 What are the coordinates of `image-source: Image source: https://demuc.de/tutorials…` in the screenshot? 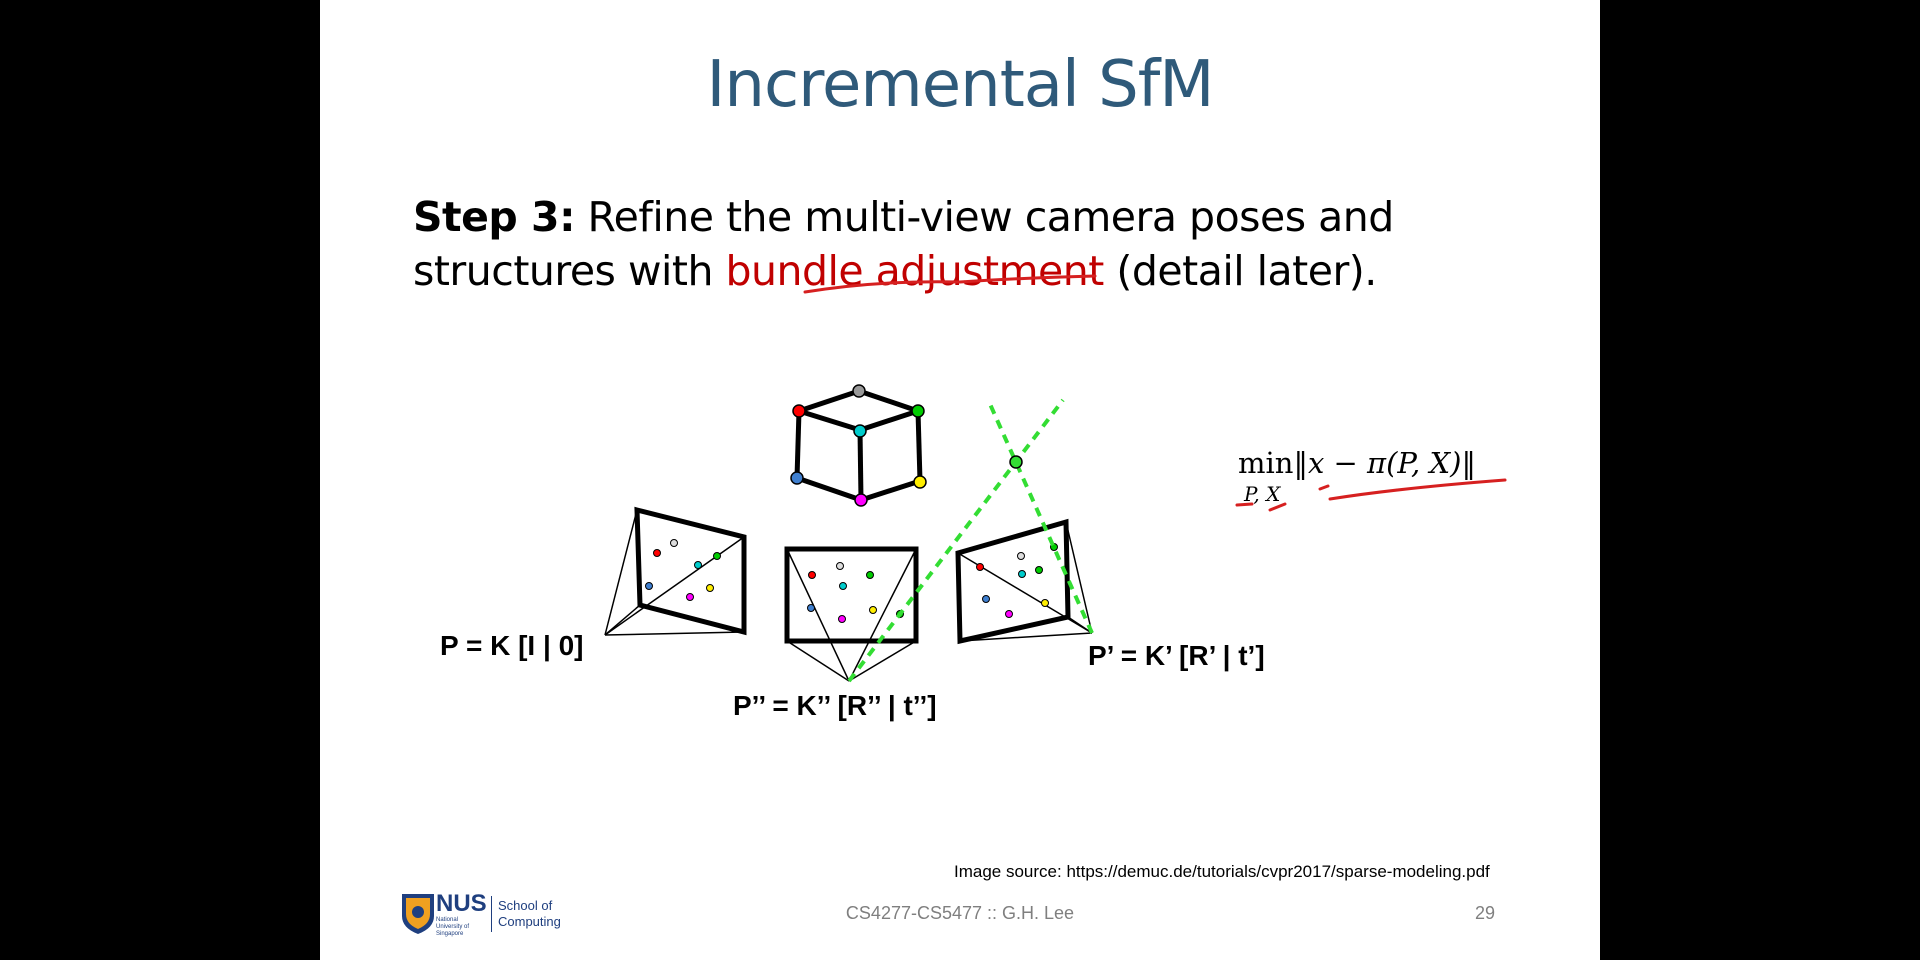 It's located at (1222, 871).